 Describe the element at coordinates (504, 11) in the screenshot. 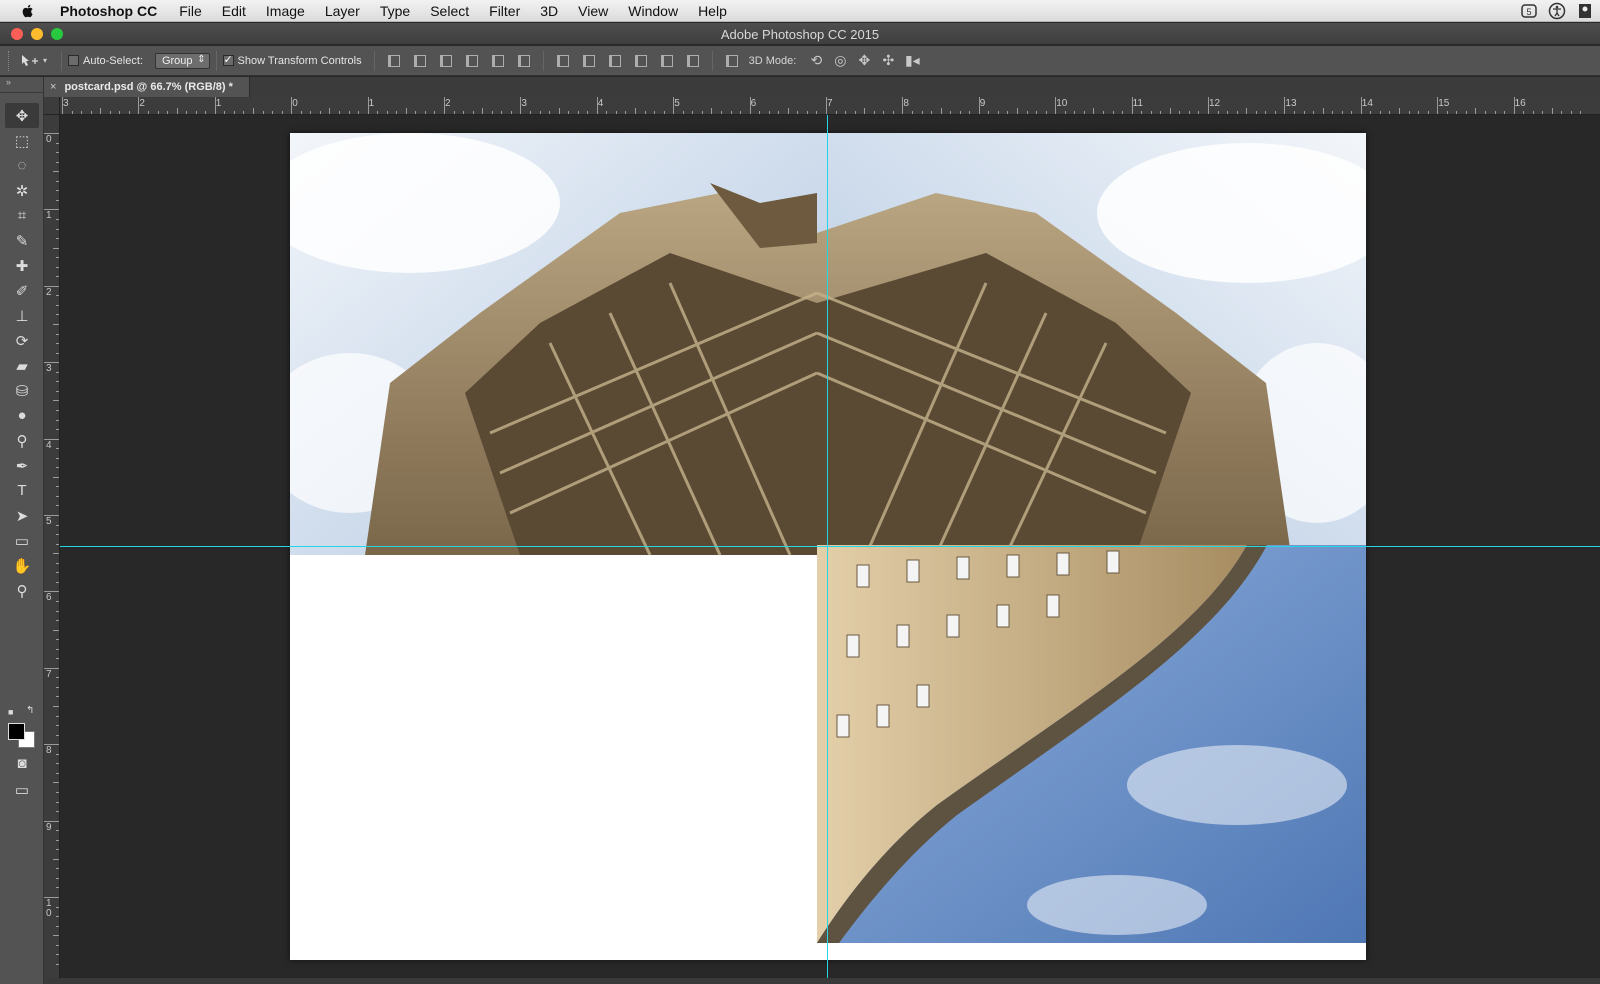

I see `menu-filter: Filter` at that location.